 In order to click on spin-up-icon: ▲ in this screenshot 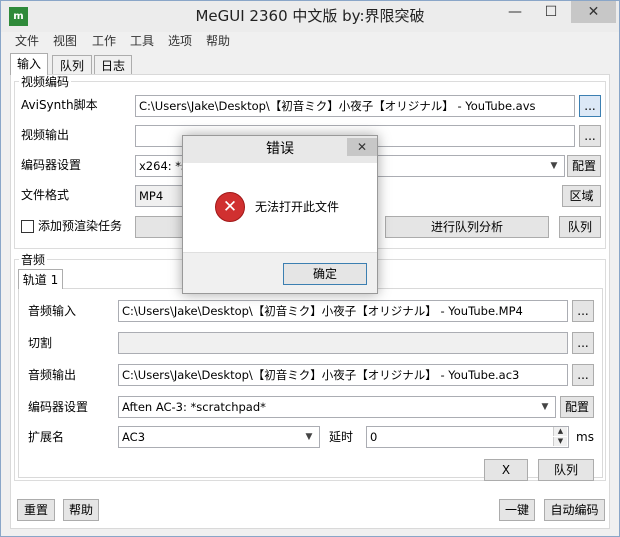, I will do `click(560, 431)`.